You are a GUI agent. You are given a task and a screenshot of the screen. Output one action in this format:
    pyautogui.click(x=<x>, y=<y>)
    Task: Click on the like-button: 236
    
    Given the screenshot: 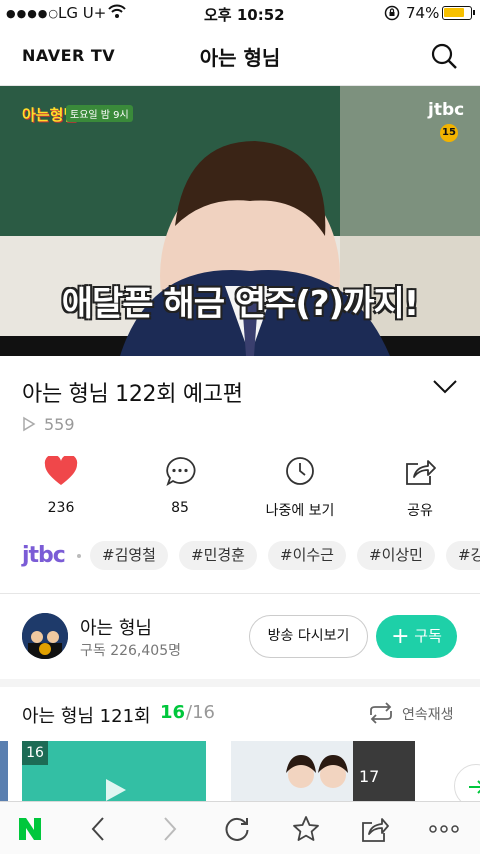 What is the action you would take?
    pyautogui.click(x=61, y=485)
    